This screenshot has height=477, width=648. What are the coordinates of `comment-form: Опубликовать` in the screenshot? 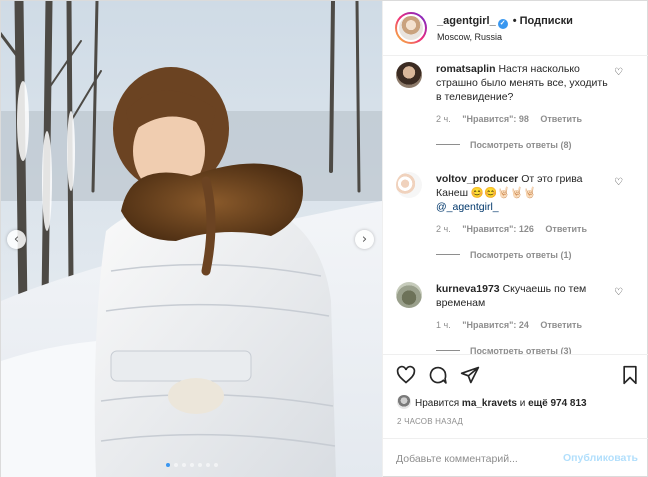 It's located at (515, 457).